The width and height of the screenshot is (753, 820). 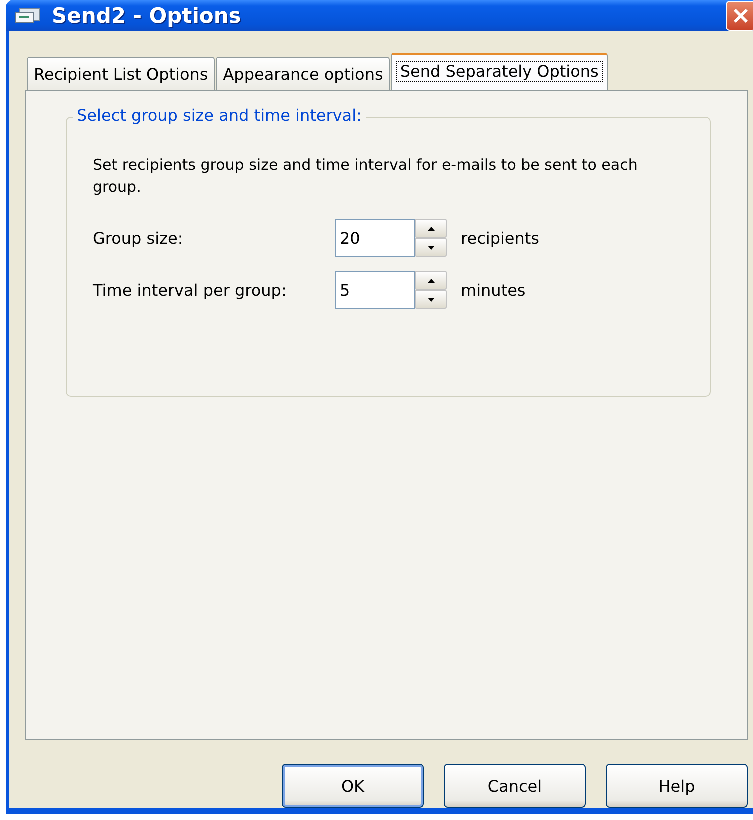 What do you see at coordinates (190, 290) in the screenshot?
I see `field-label: Time interval per group:` at bounding box center [190, 290].